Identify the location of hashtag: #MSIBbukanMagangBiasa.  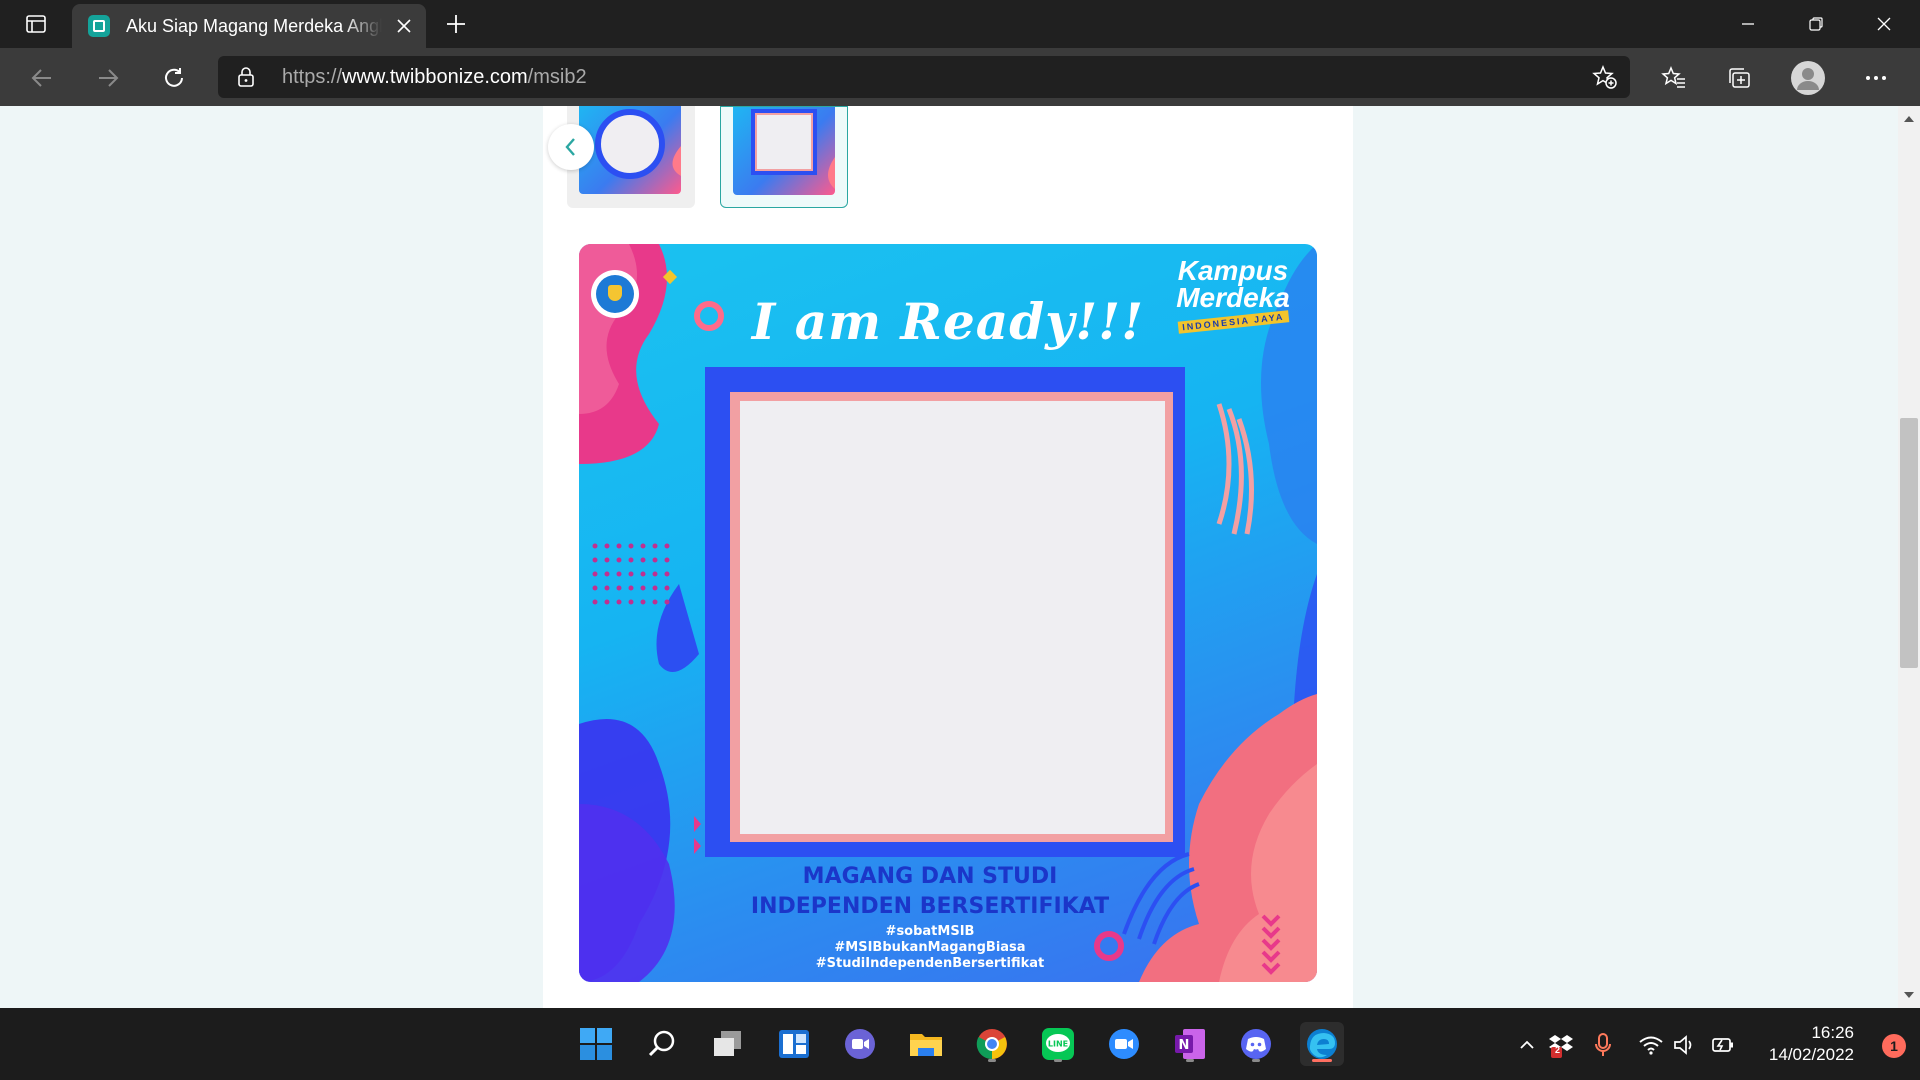
(930, 947).